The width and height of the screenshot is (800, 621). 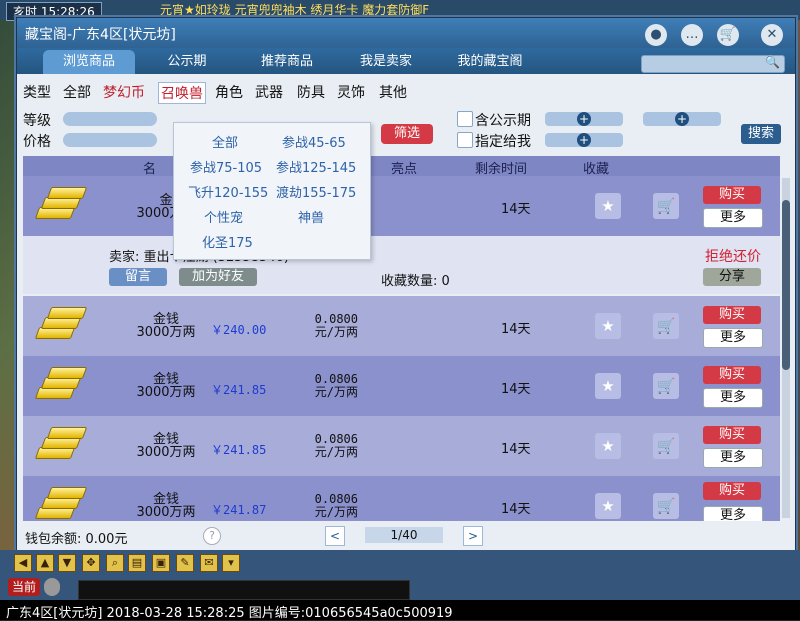 What do you see at coordinates (228, 191) in the screenshot?
I see `dropdown-item: 飞升120-155` at bounding box center [228, 191].